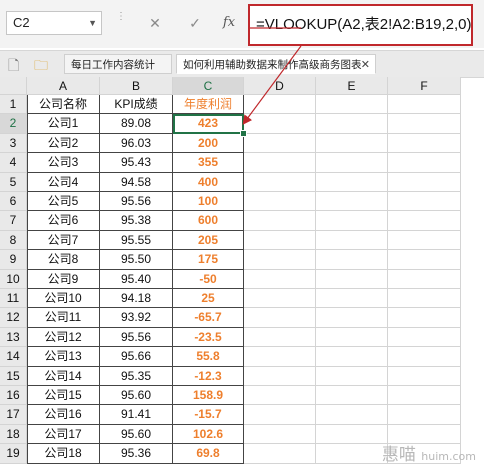 The image size is (484, 467). What do you see at coordinates (448, 456) in the screenshot?
I see `watermark-url: huim.com` at bounding box center [448, 456].